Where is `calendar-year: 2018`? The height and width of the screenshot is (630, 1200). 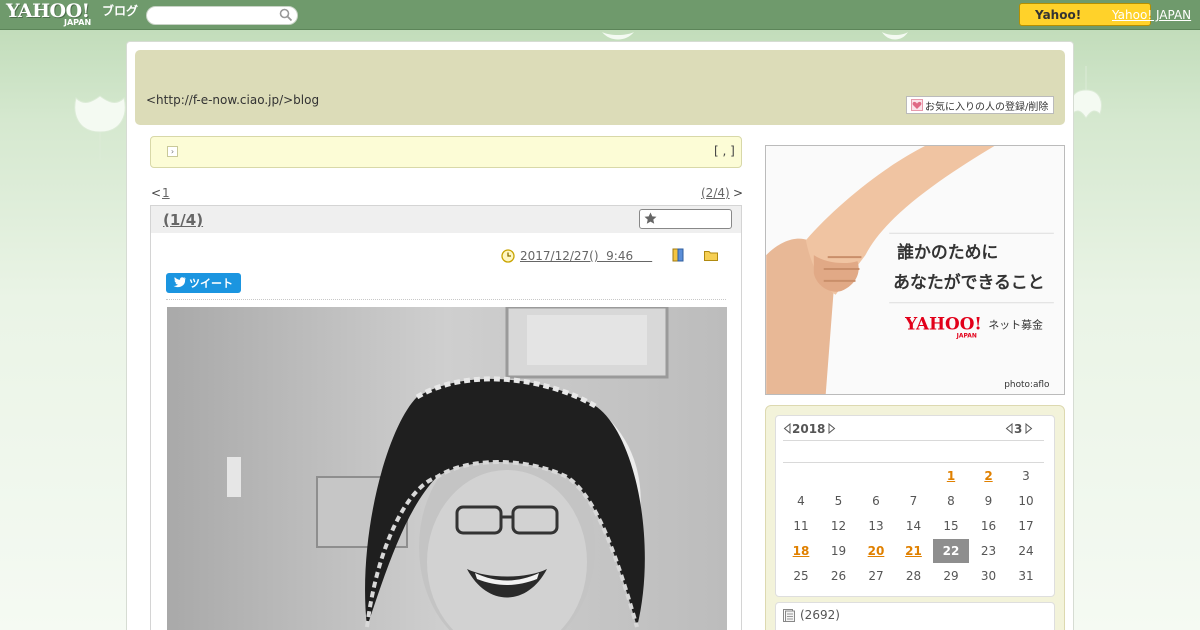 calendar-year: 2018 is located at coordinates (809, 429).